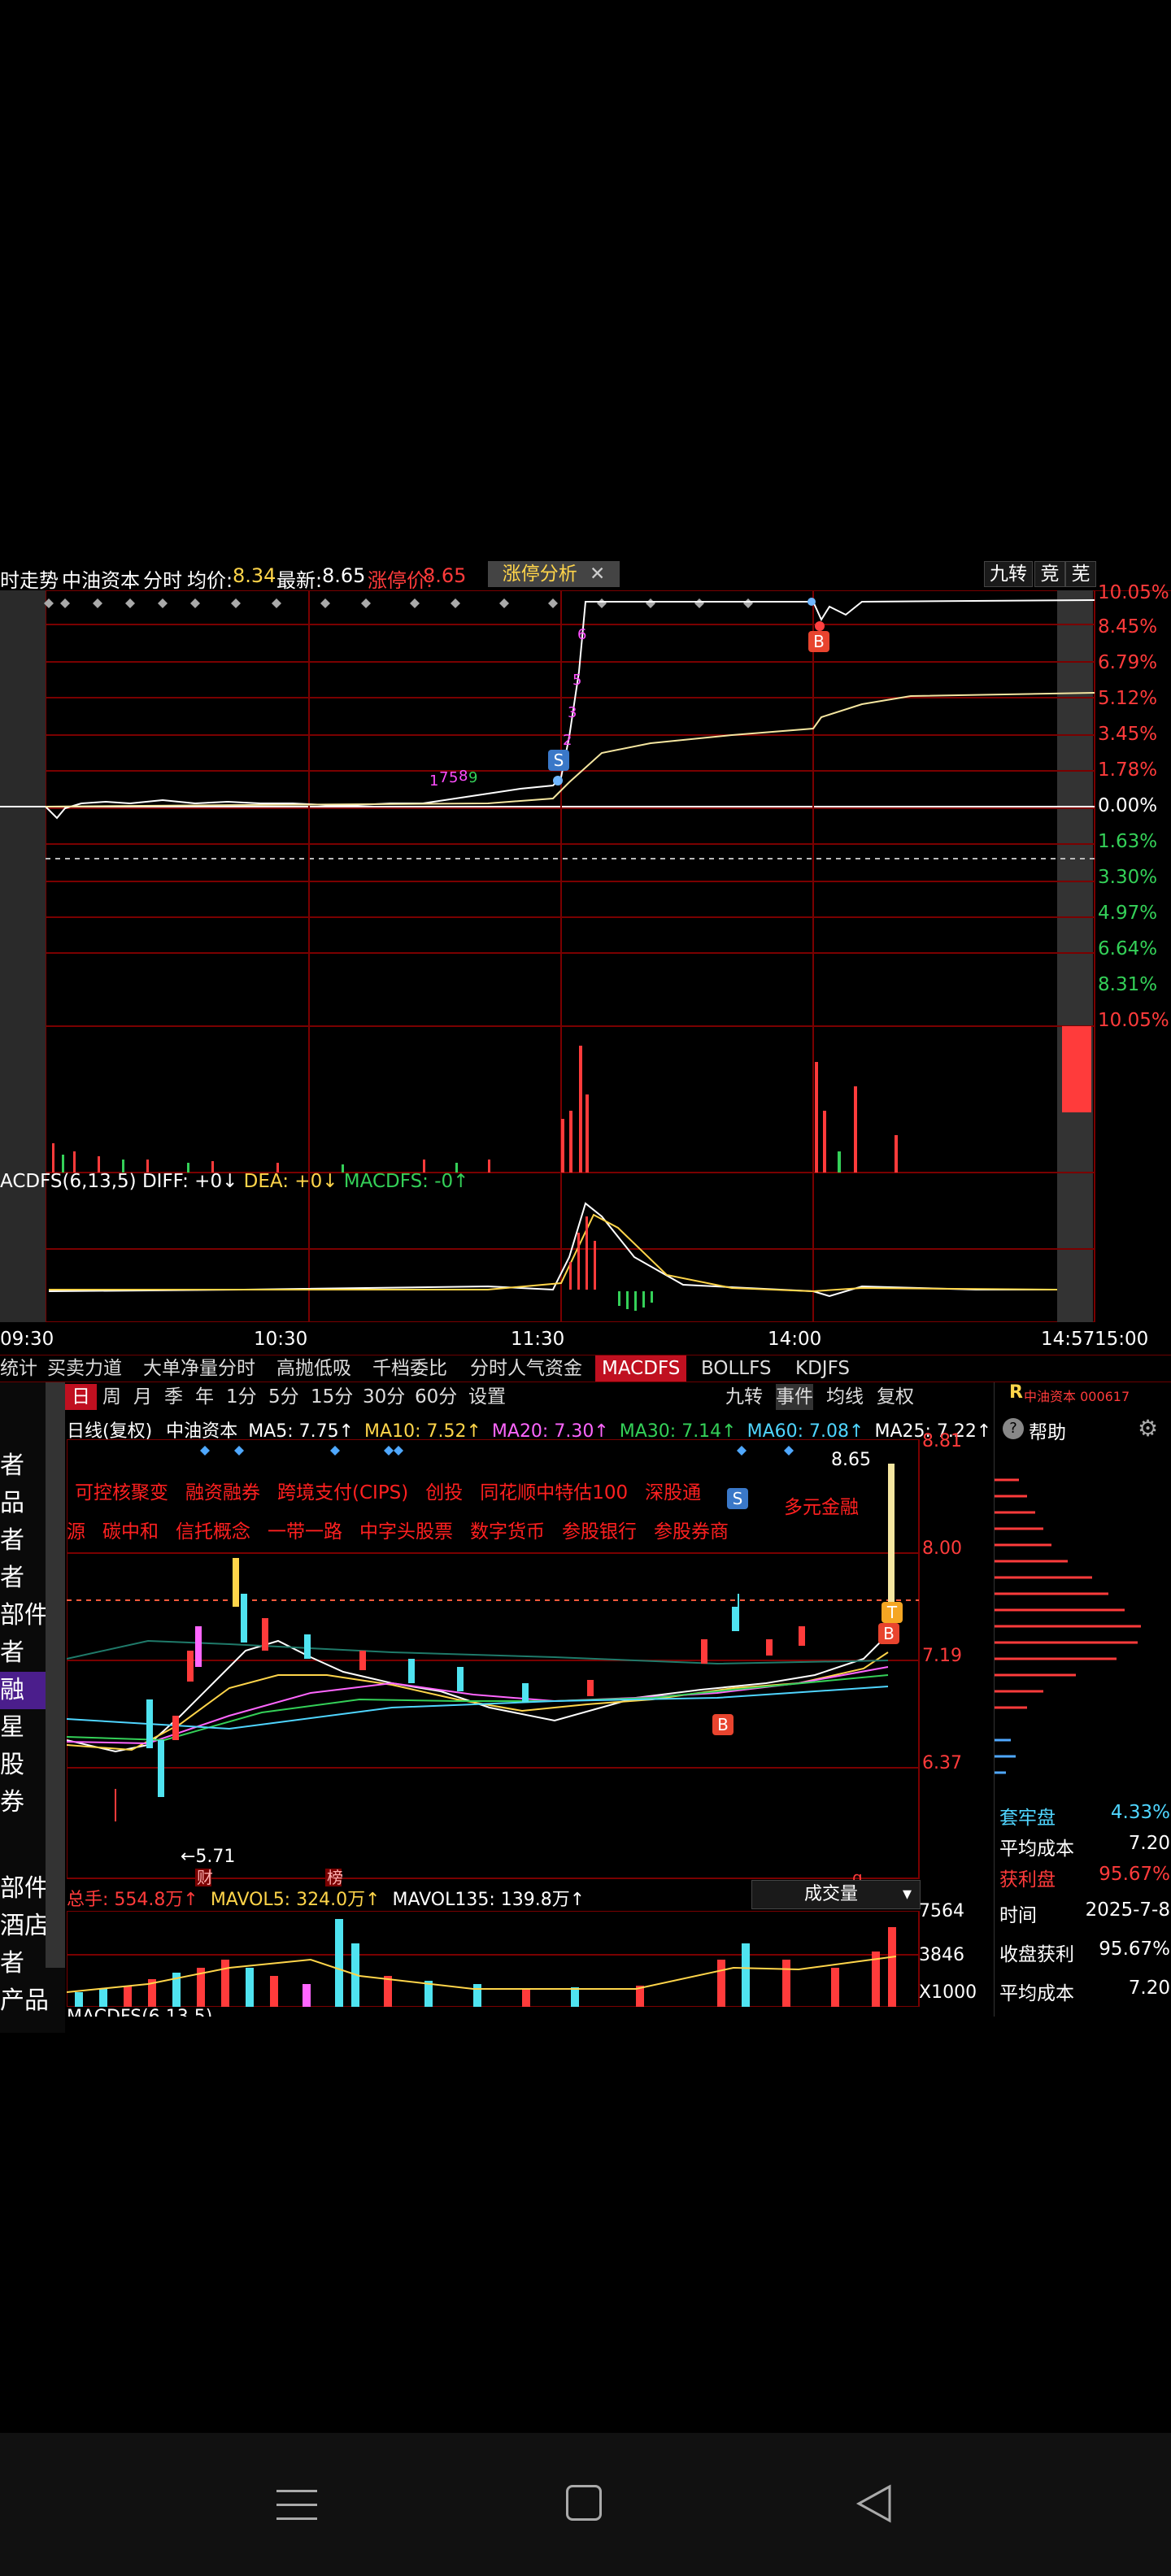  What do you see at coordinates (487, 1397) in the screenshot?
I see `period-settings: 设置` at bounding box center [487, 1397].